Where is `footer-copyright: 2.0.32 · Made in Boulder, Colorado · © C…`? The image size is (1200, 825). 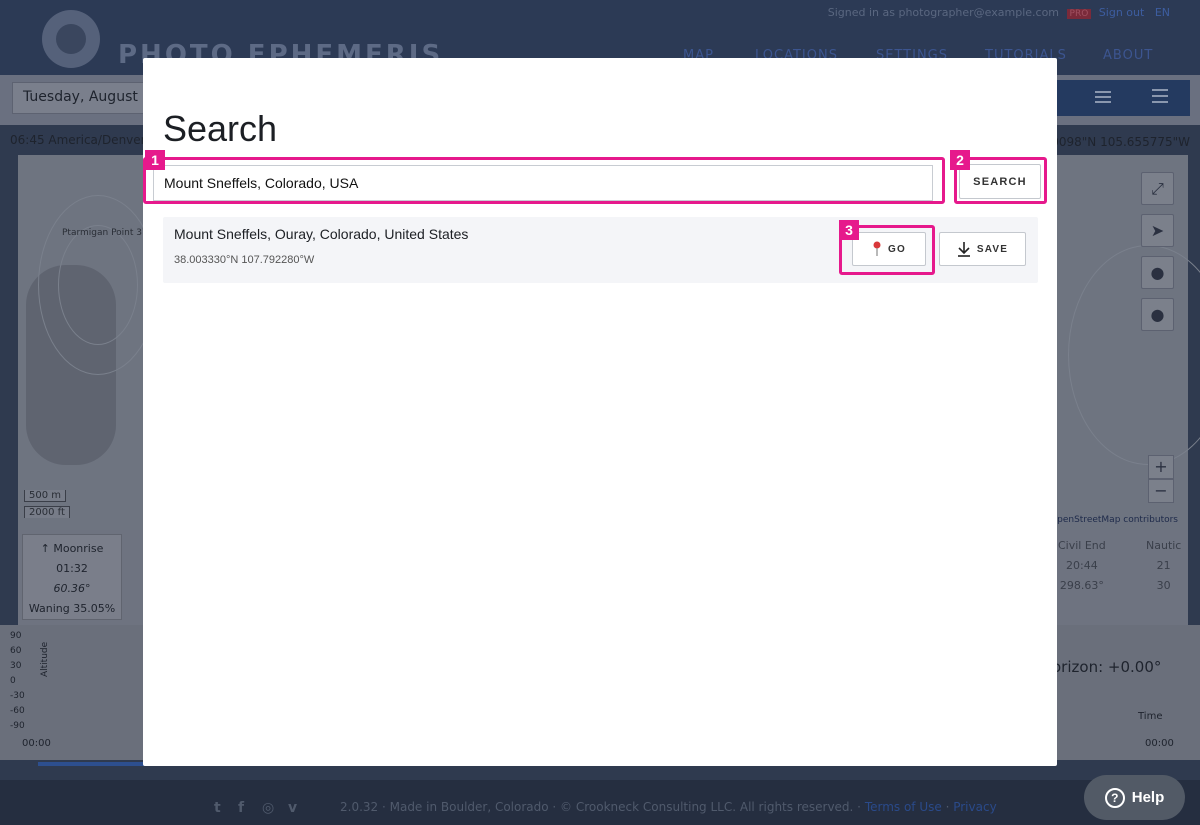 footer-copyright: 2.0.32 · Made in Boulder, Colorado · © C… is located at coordinates (602, 807).